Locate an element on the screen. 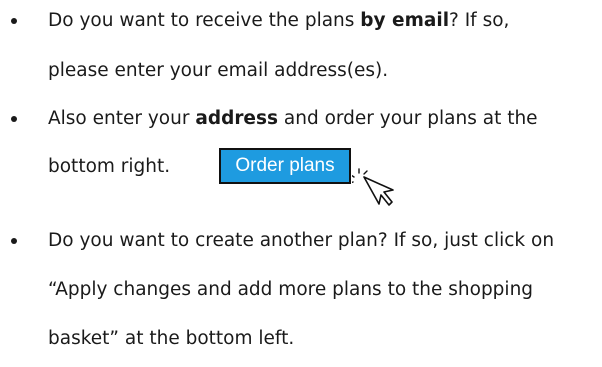 This screenshot has height=367, width=602. pointer-hand-click-icon is located at coordinates (373, 187).